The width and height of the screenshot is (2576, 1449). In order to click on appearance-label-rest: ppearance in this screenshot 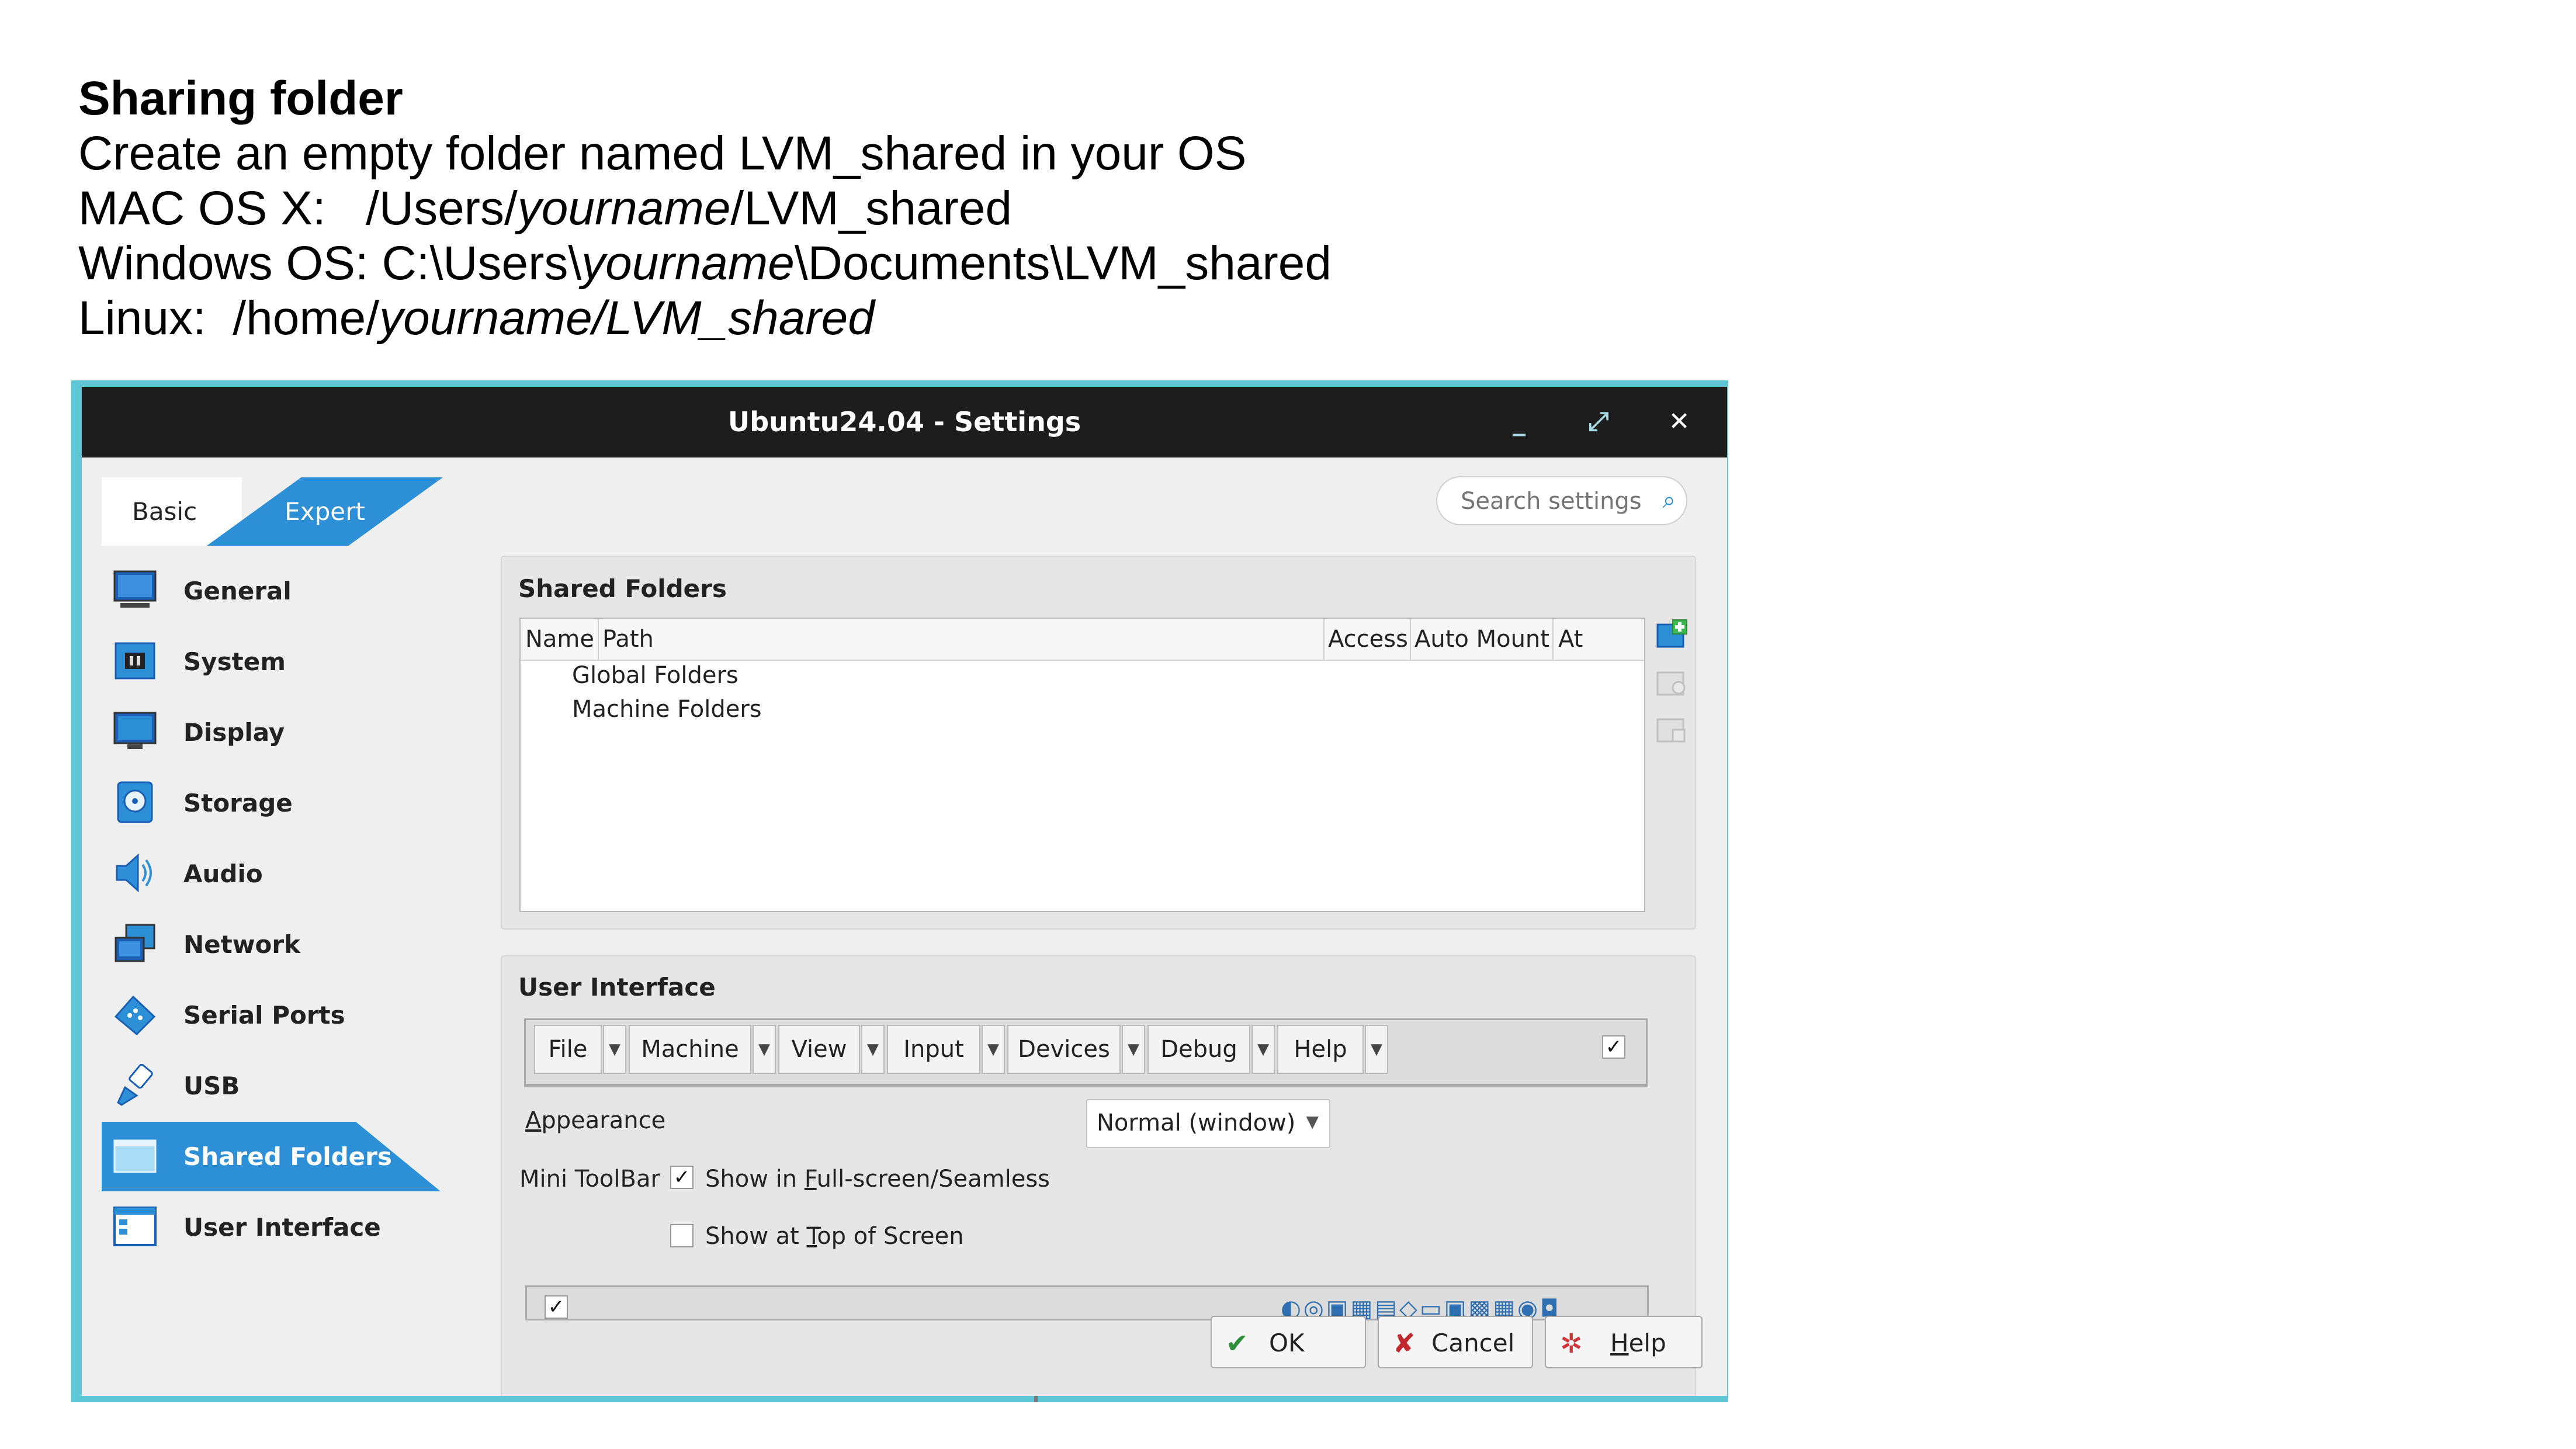, I will do `click(603, 1120)`.